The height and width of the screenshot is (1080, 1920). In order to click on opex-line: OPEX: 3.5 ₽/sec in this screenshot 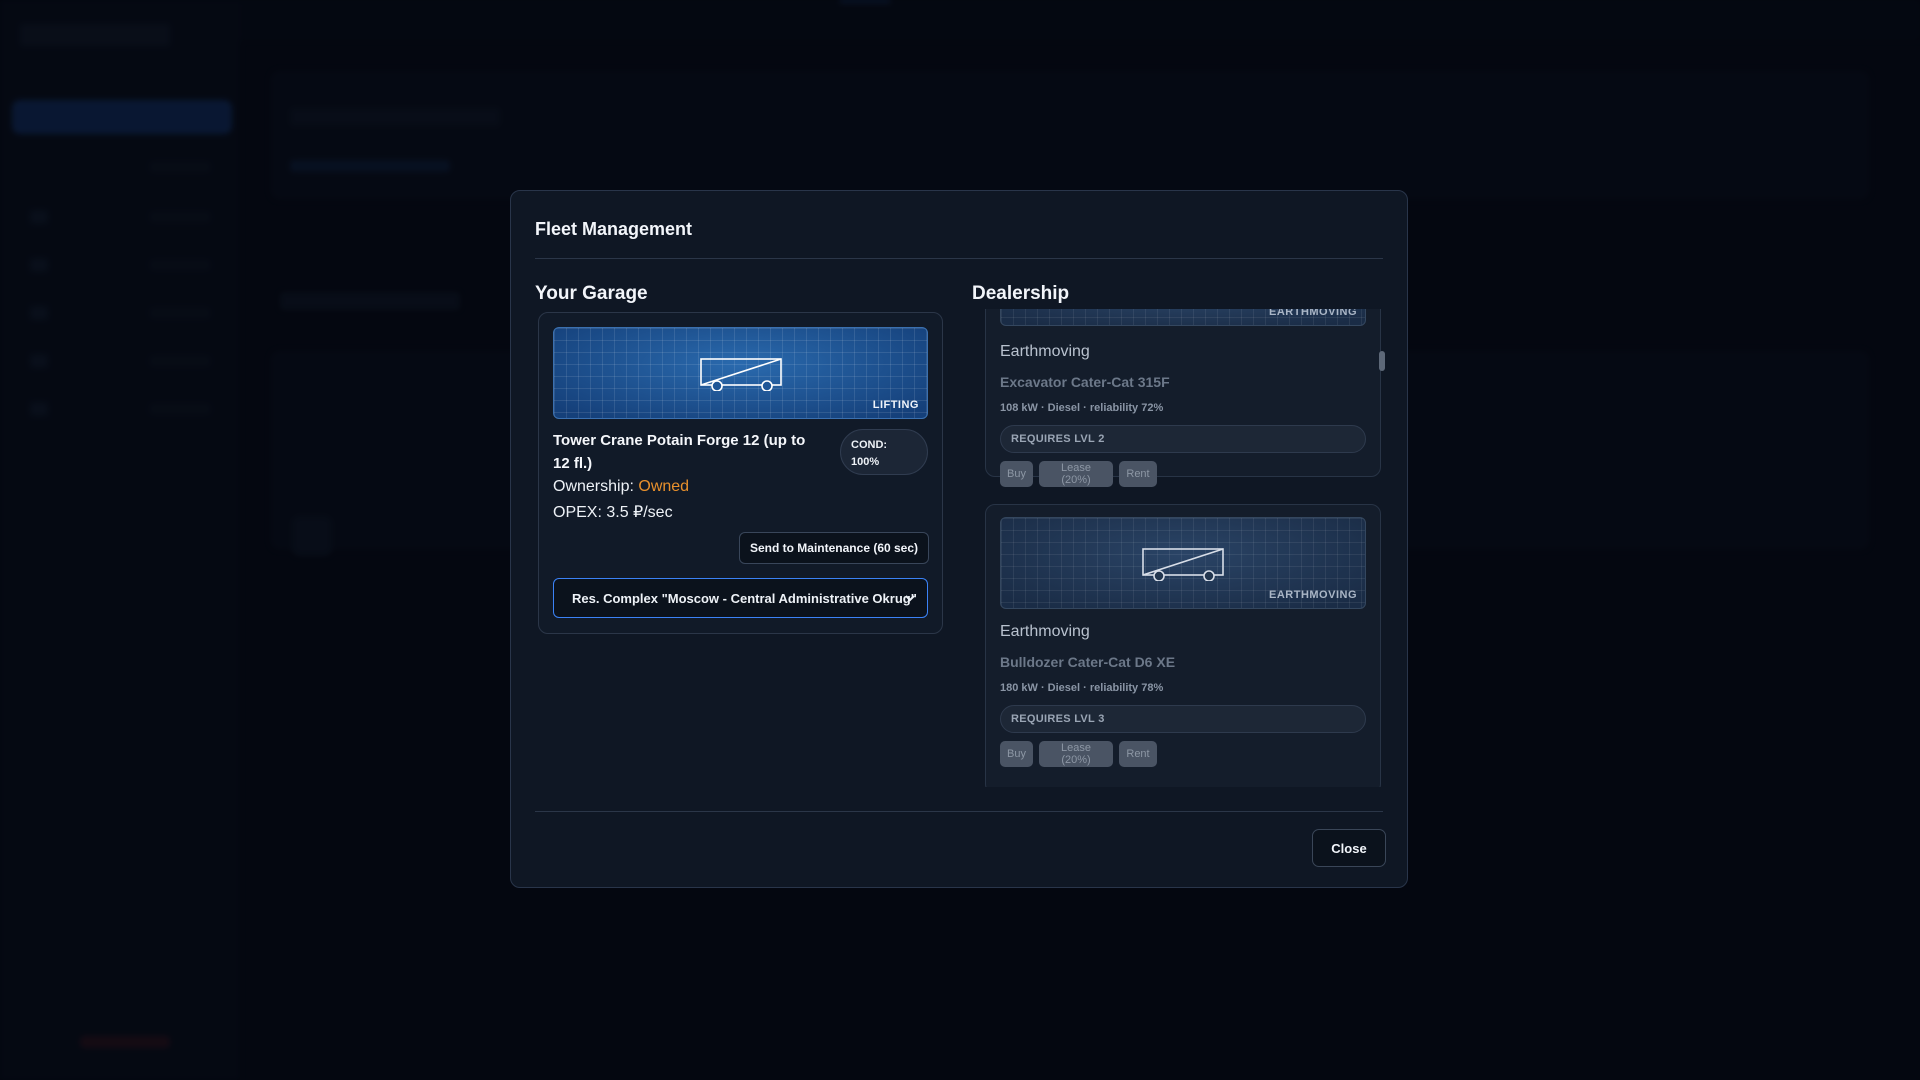, I will do `click(613, 512)`.